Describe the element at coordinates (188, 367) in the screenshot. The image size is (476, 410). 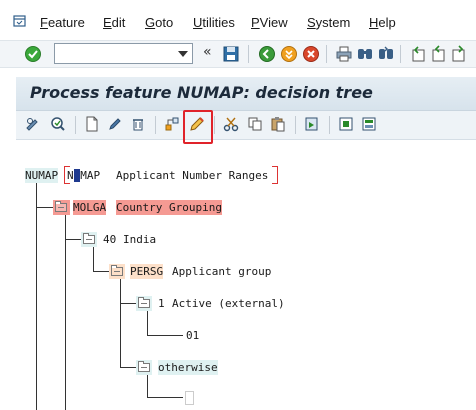
I see `otherwise-node: otherwise` at that location.